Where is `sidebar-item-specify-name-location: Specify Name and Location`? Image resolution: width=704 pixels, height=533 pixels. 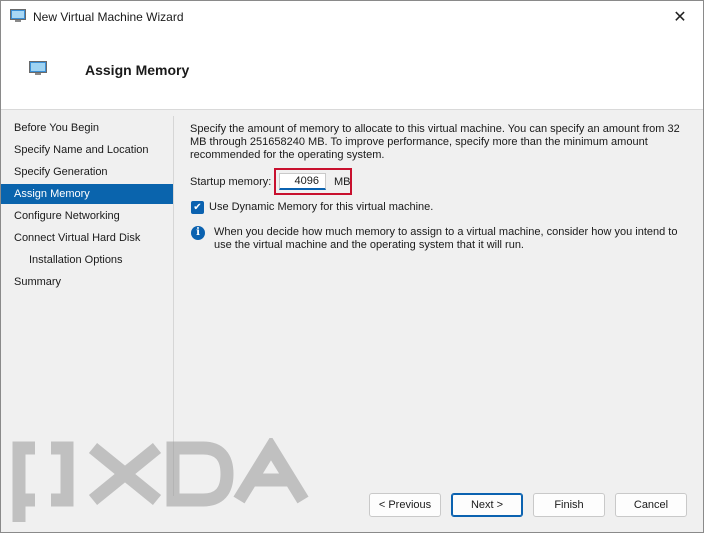 sidebar-item-specify-name-location: Specify Name and Location is located at coordinates (87, 150).